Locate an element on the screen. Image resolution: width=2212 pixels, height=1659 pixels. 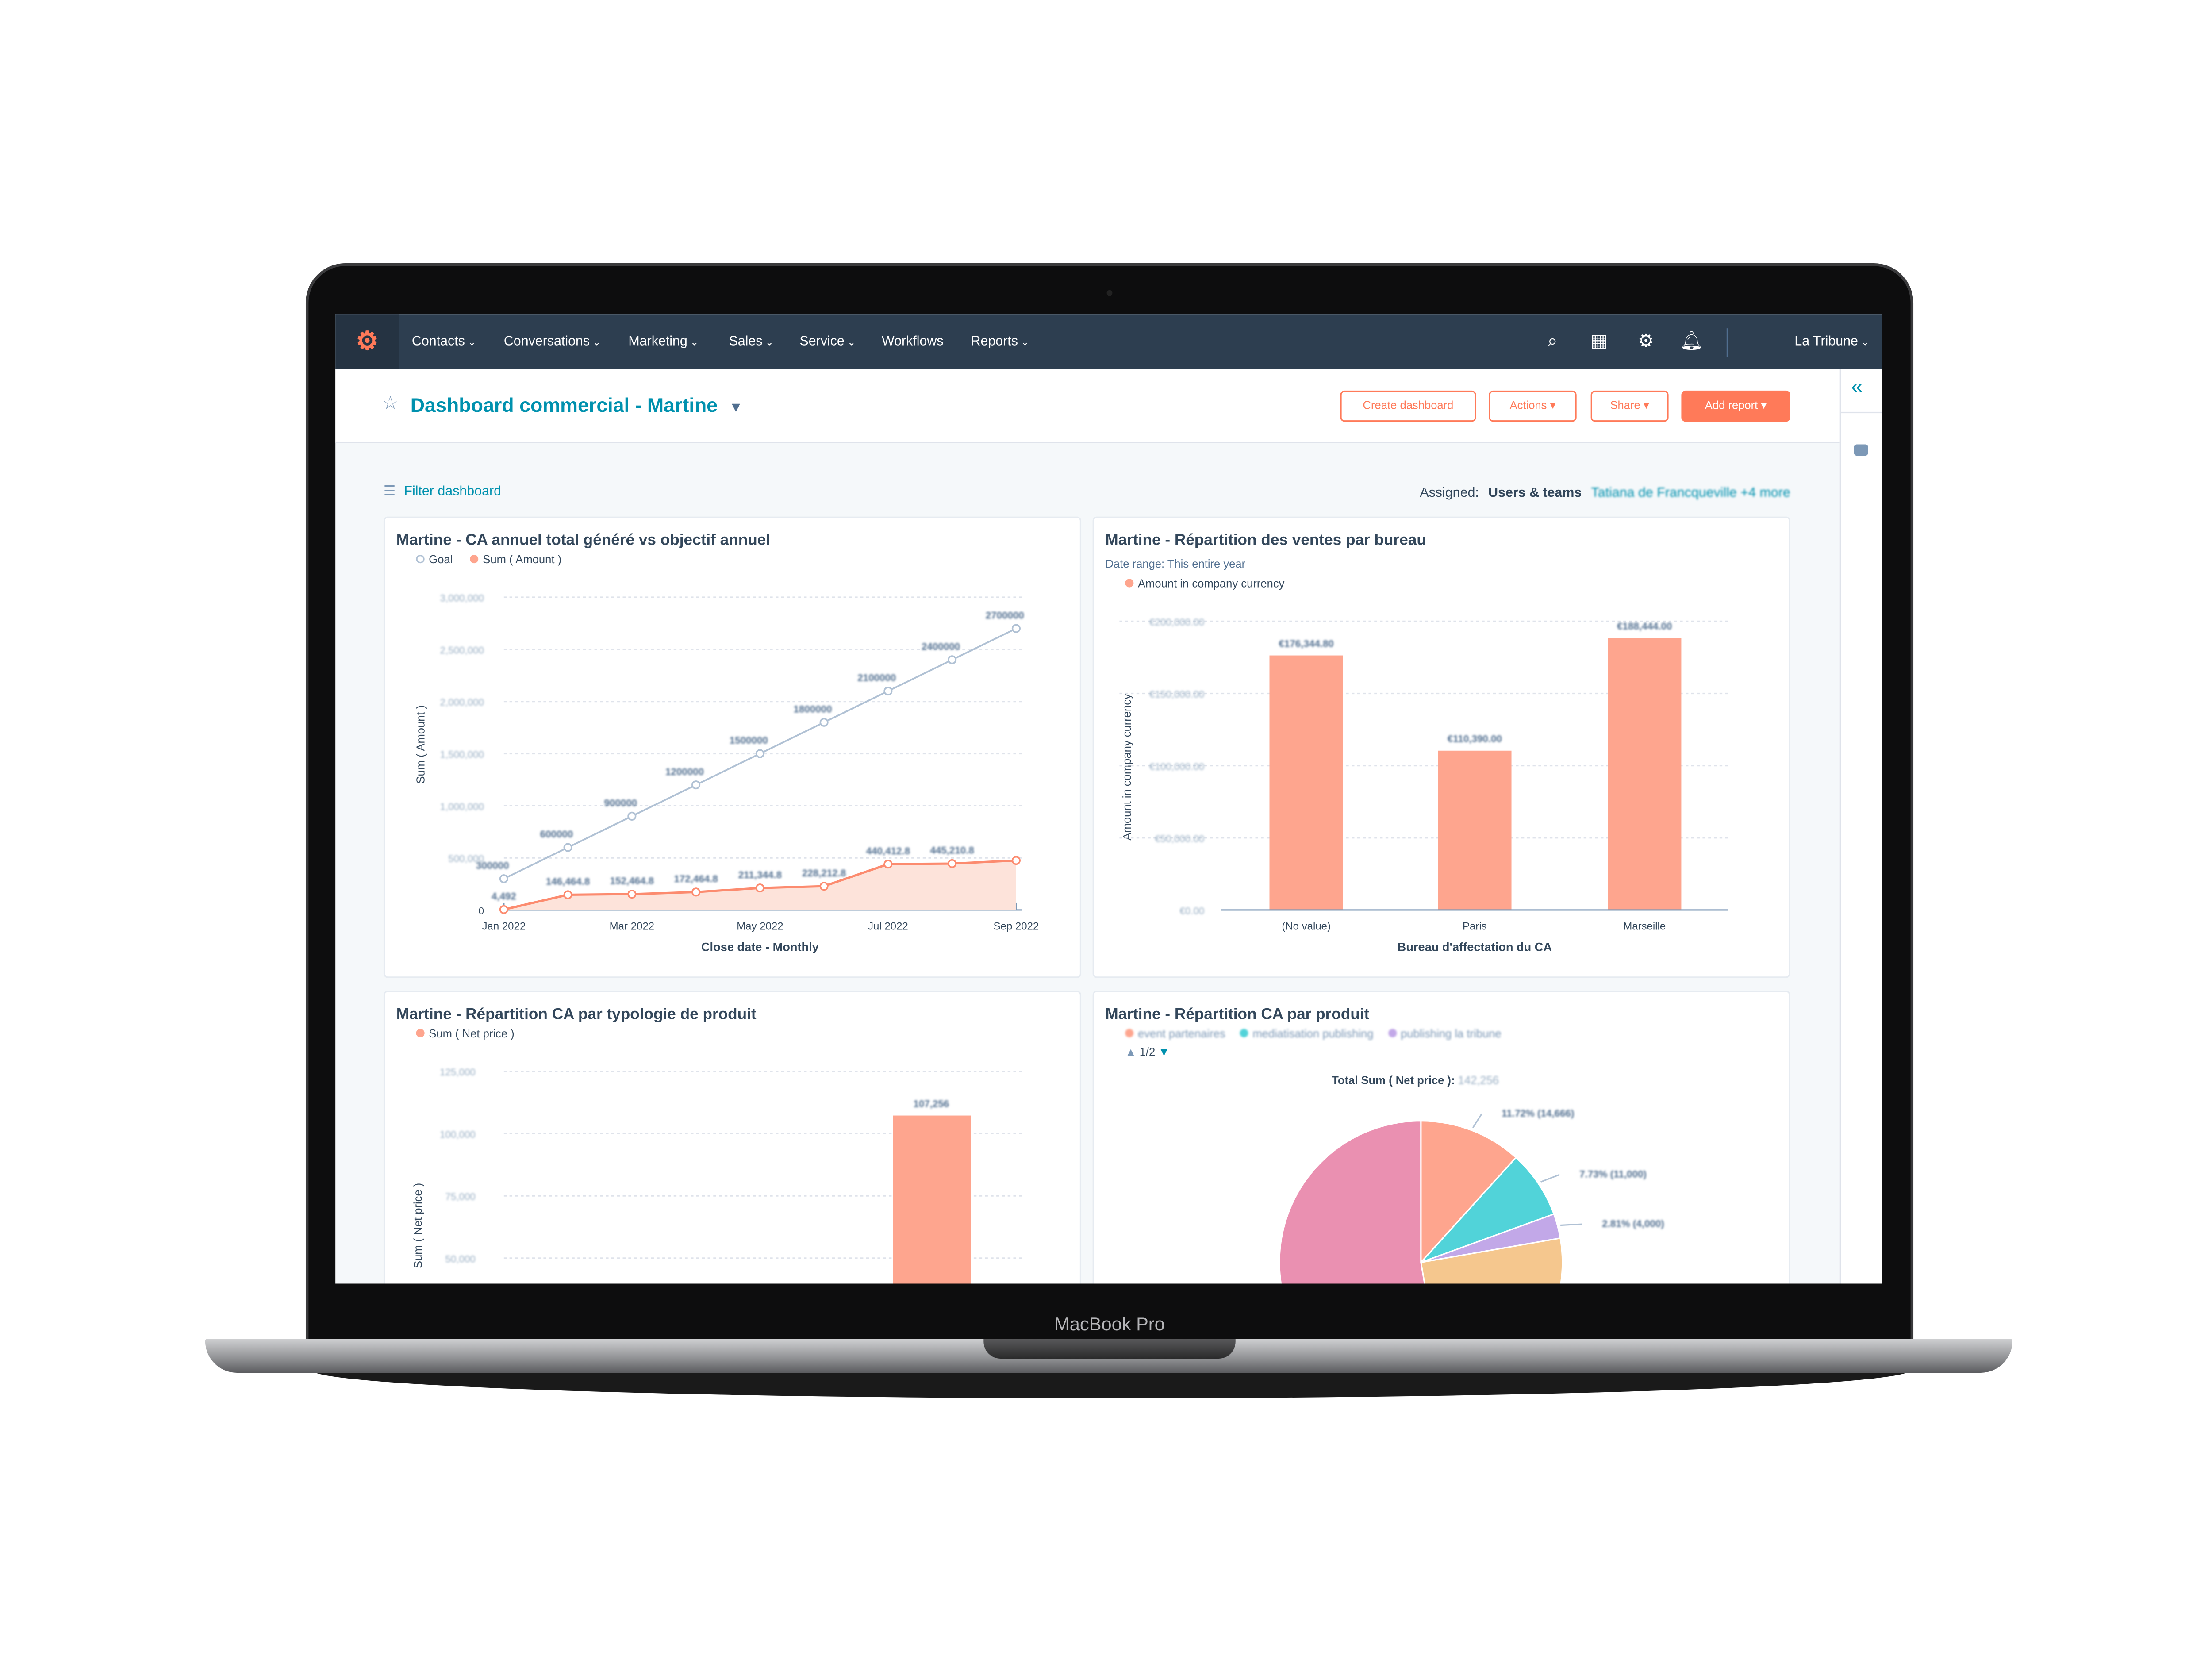
y-tick-label: €150,000.00 is located at coordinates (1177, 694).